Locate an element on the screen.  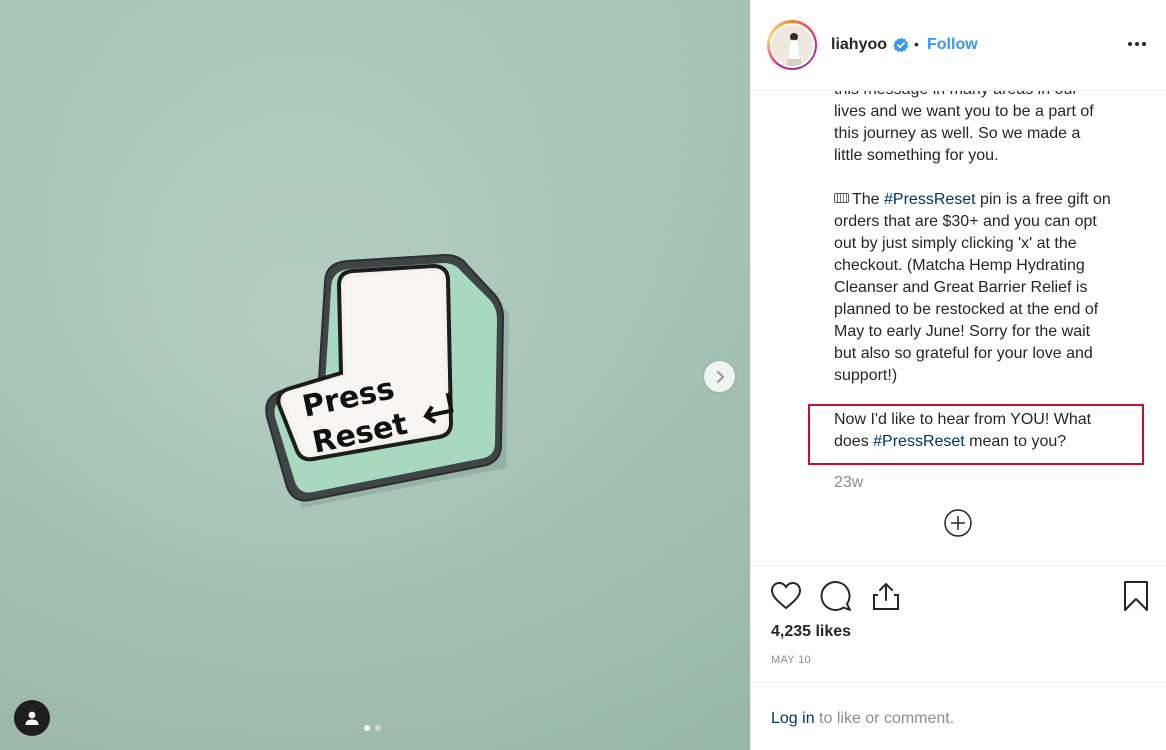
bookmark-icon is located at coordinates (1136, 596).